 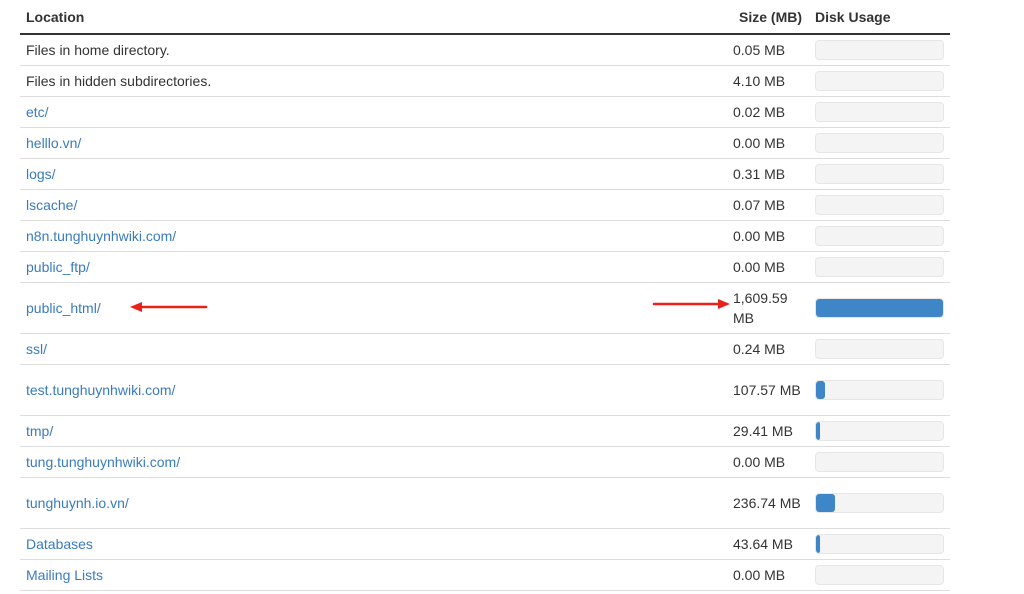 I want to click on table-row: Files in hidden subdirectories. 4.10 MB, so click(x=485, y=81).